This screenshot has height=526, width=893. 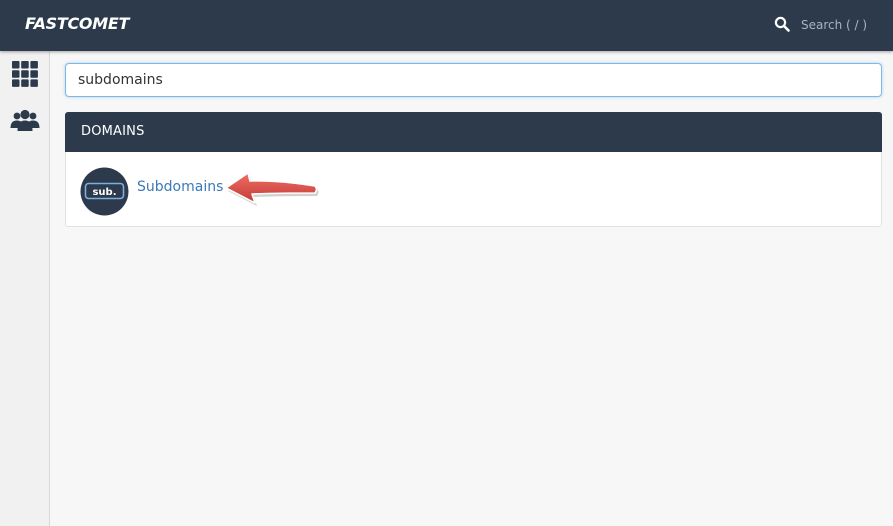 What do you see at coordinates (782, 24) in the screenshot?
I see `search-icon` at bounding box center [782, 24].